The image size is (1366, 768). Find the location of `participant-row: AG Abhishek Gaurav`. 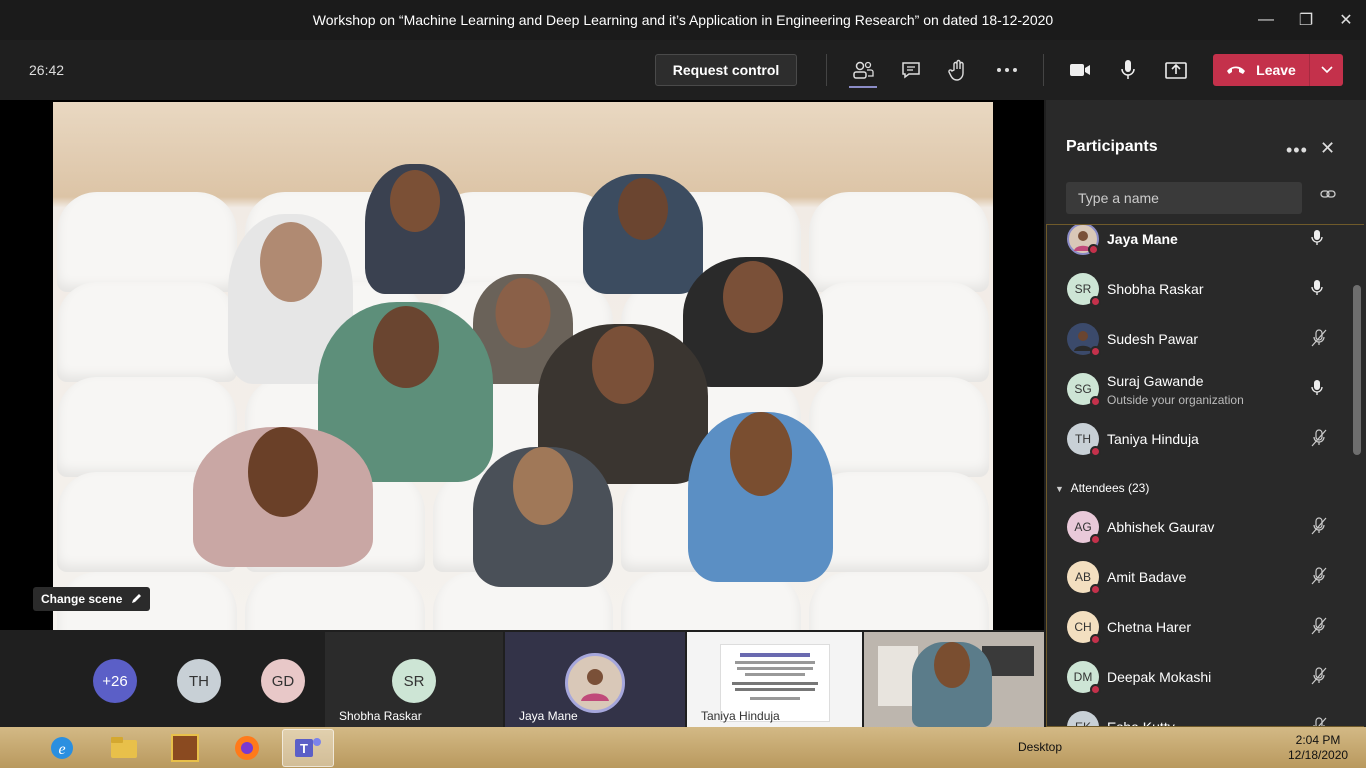

participant-row: AG Abhishek Gaurav is located at coordinates (1202, 528).